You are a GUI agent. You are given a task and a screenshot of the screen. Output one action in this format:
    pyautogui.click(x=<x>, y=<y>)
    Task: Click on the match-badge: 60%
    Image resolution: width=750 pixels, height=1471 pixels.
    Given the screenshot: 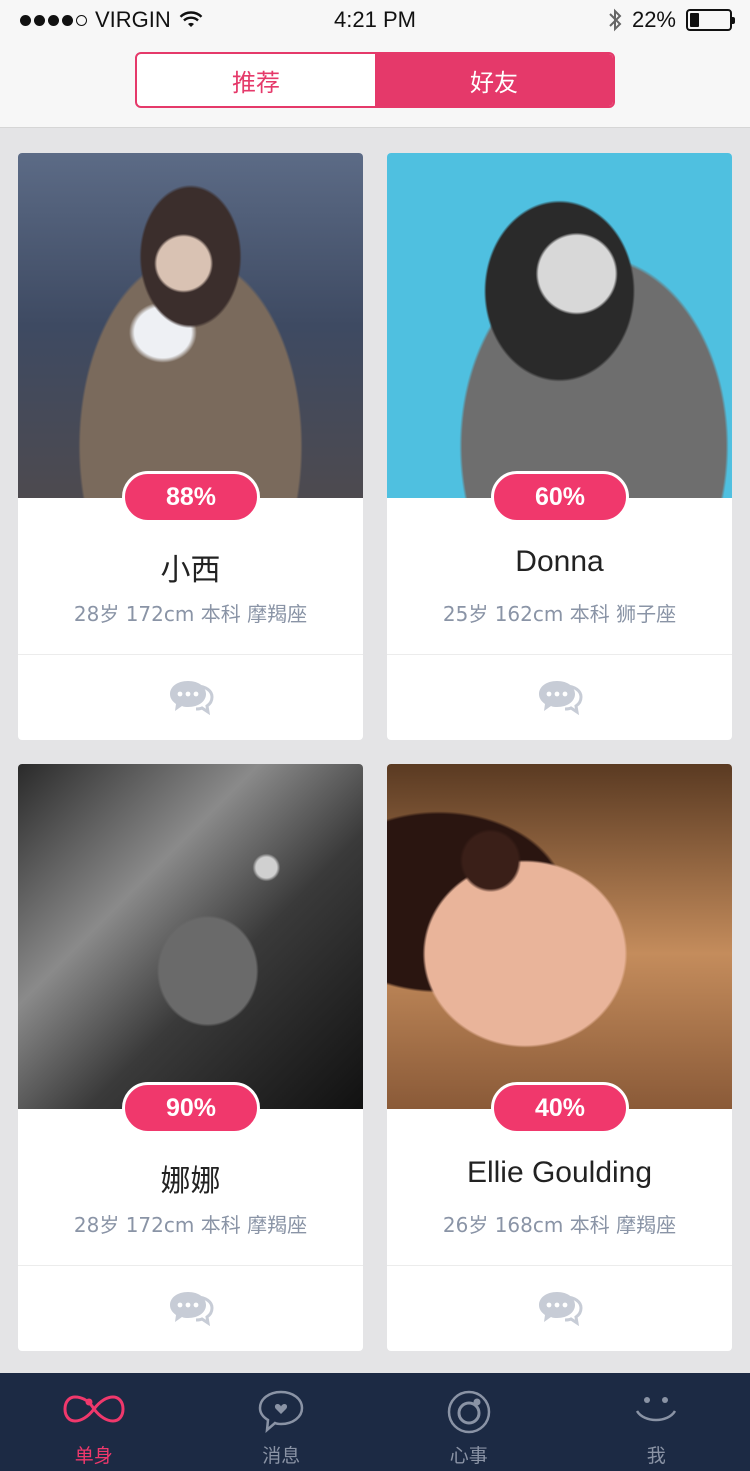 What is the action you would take?
    pyautogui.click(x=560, y=497)
    